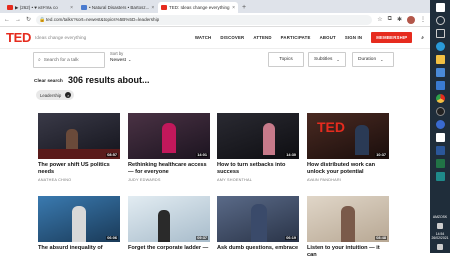 The image size is (450, 258). What do you see at coordinates (169, 219) in the screenshot?
I see `talk-thumbnail: 09:37` at bounding box center [169, 219].